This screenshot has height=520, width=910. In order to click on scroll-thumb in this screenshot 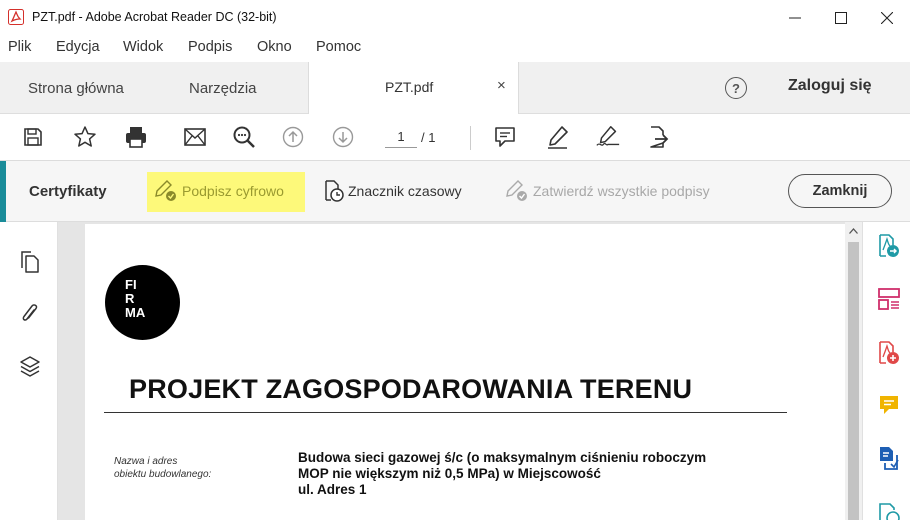, I will do `click(853, 381)`.